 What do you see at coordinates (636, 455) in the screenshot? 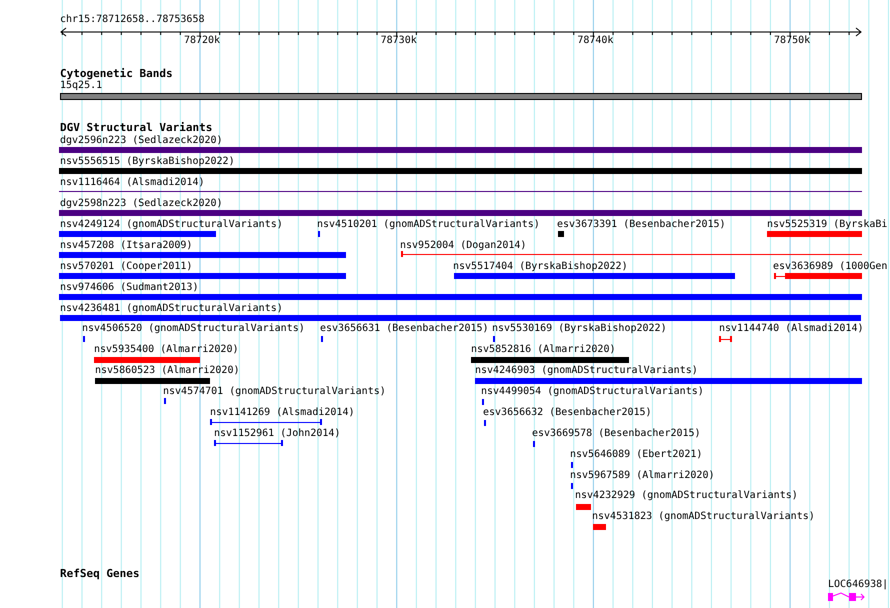
I see `variant-label: nsv5646089 (Ebert2021)` at bounding box center [636, 455].